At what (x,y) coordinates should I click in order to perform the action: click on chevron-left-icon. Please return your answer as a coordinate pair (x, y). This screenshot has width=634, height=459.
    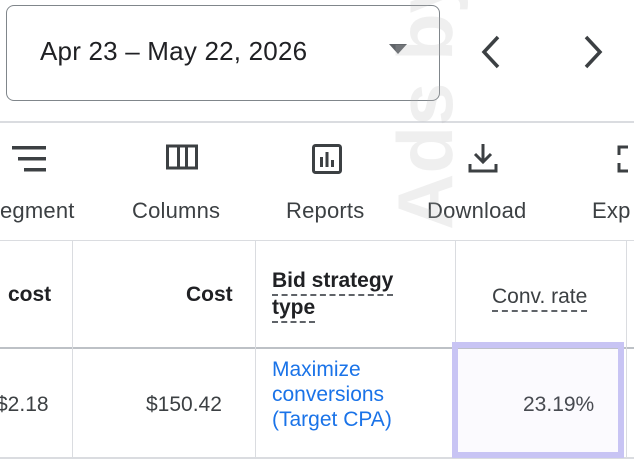
    Looking at the image, I should click on (491, 52).